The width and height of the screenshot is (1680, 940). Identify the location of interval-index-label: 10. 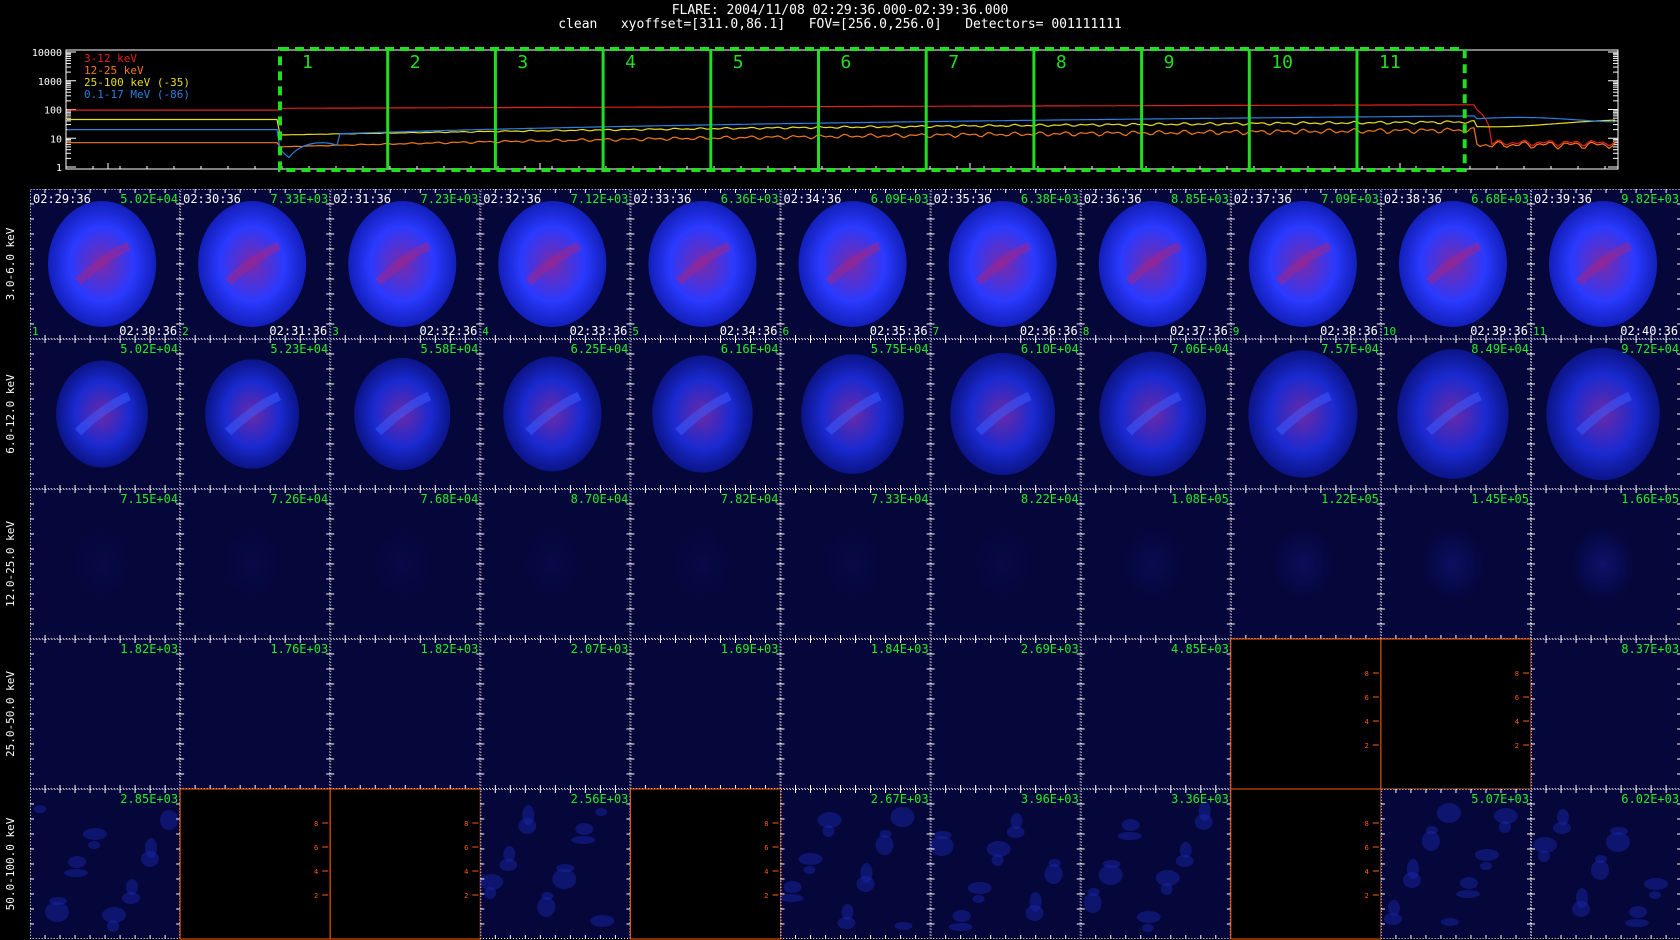
(1389, 331).